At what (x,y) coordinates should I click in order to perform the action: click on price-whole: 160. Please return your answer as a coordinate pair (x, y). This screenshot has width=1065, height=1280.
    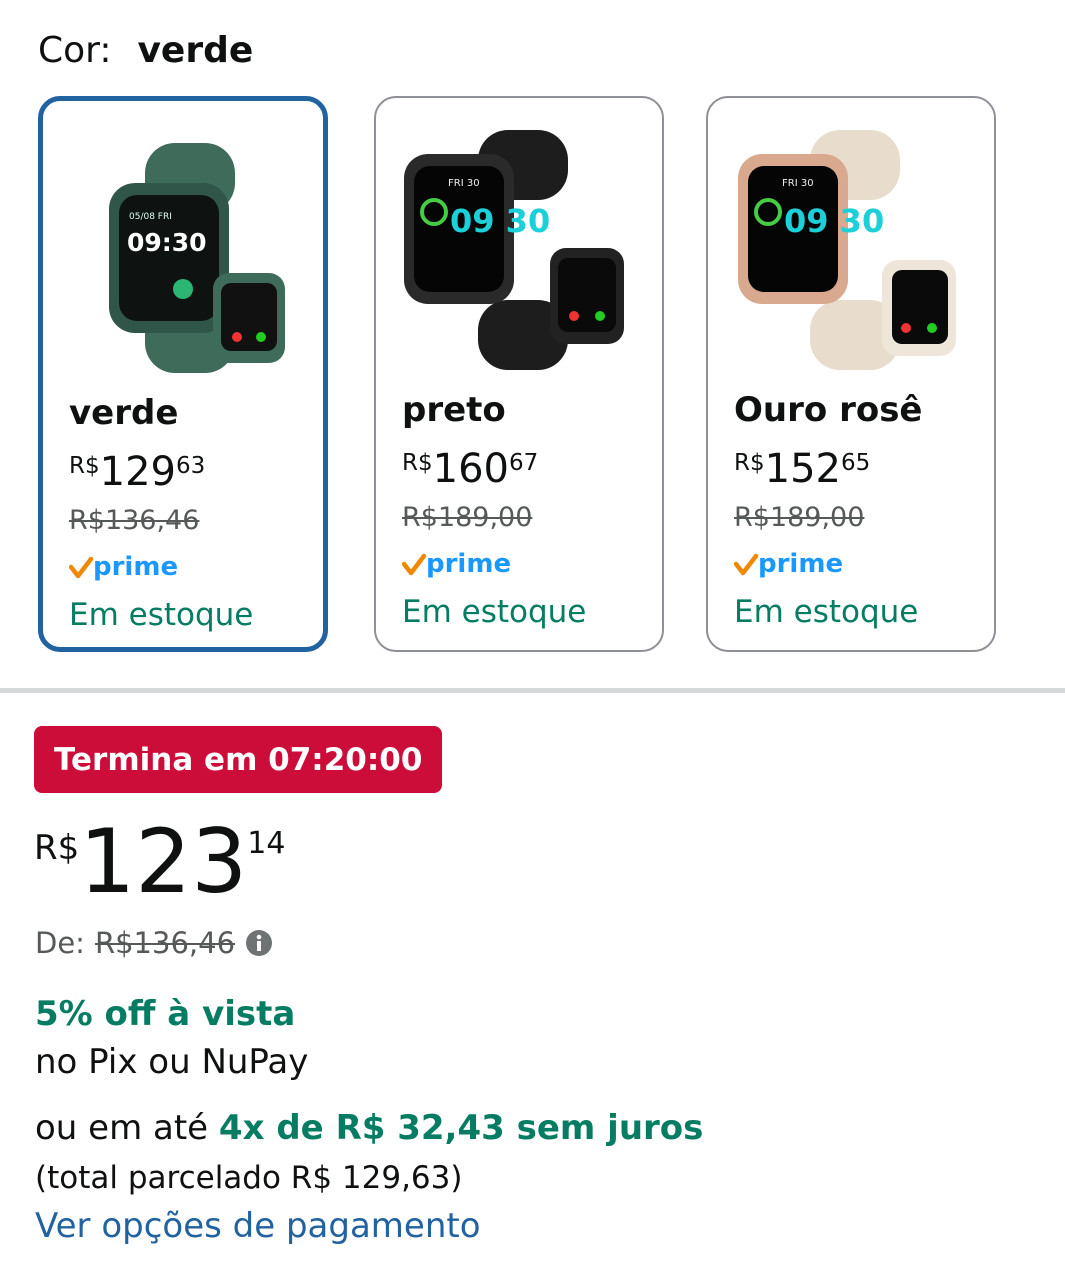
    Looking at the image, I should click on (470, 469).